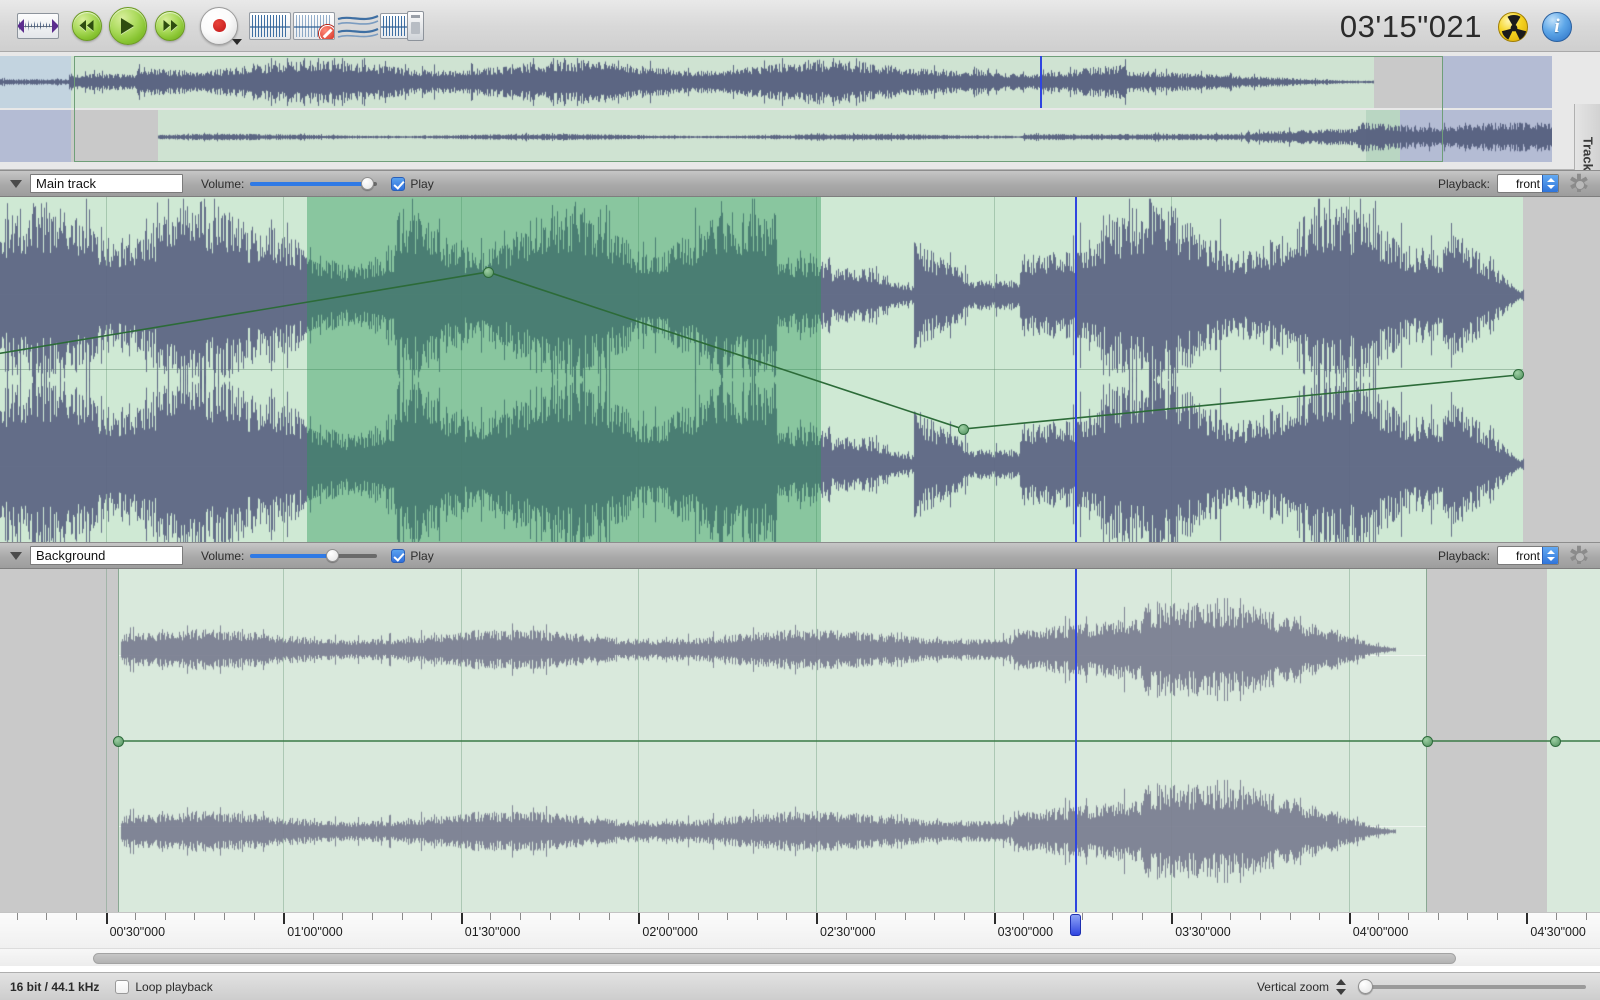 Image resolution: width=1600 pixels, height=1000 pixels. I want to click on ruler-label: 04'00"000, so click(1380, 932).